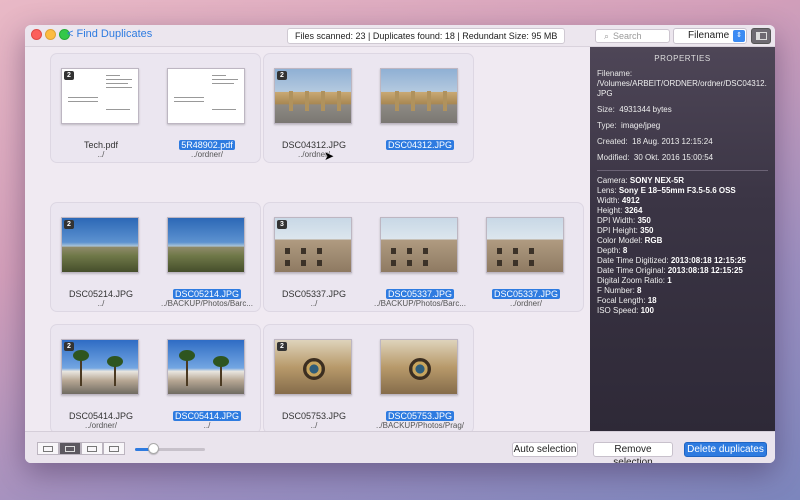 Image resolution: width=800 pixels, height=500 pixels. I want to click on modified-row: Modified: 30 Okt. 2016 15:00:54, so click(655, 157).